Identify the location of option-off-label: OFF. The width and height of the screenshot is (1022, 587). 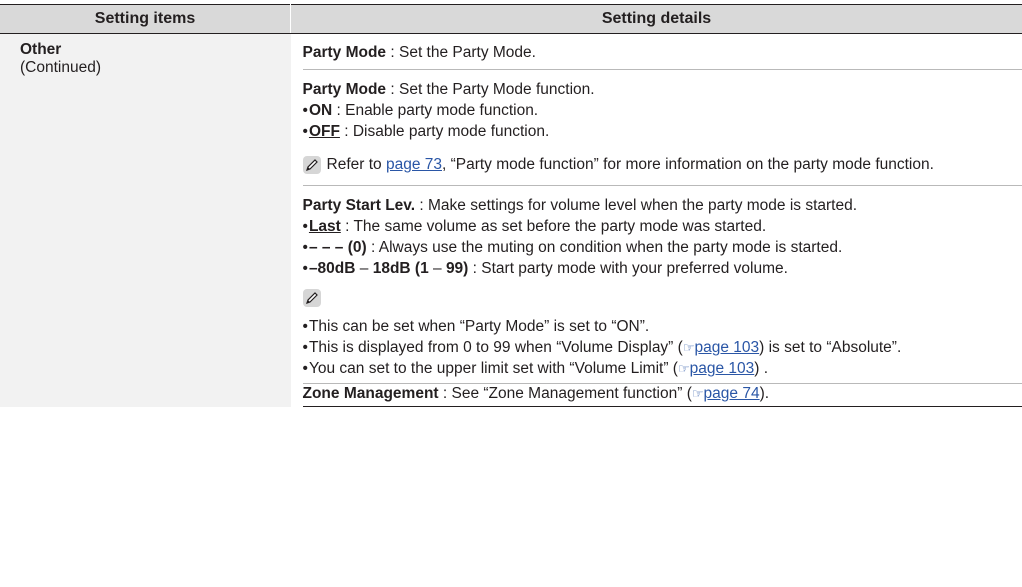
(324, 131).